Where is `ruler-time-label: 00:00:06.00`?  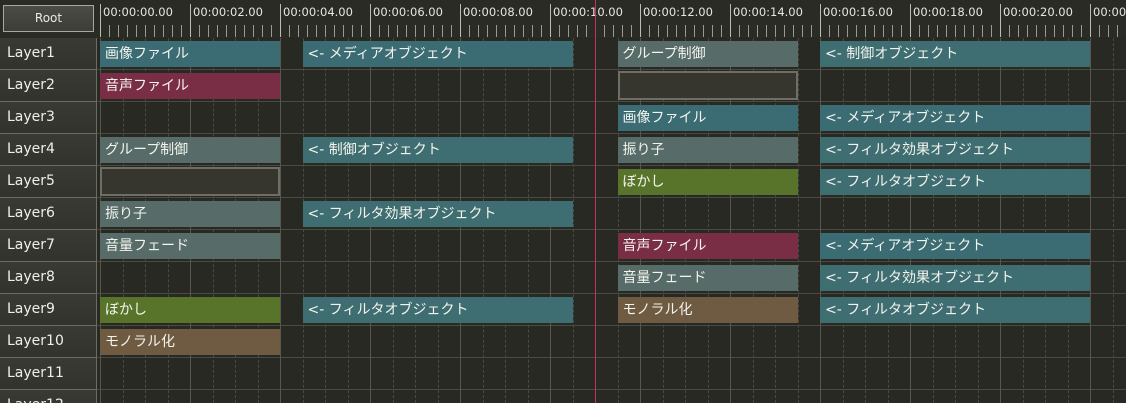 ruler-time-label: 00:00:06.00 is located at coordinates (408, 12).